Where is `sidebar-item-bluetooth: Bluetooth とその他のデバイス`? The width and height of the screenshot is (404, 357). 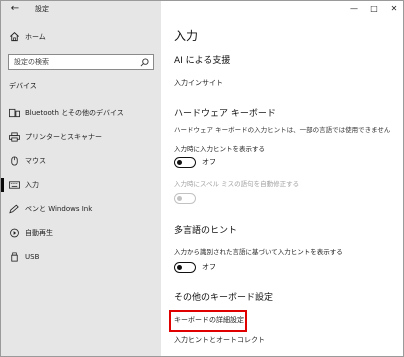 sidebar-item-bluetooth: Bluetooth とその他のデバイス is located at coordinates (81, 113).